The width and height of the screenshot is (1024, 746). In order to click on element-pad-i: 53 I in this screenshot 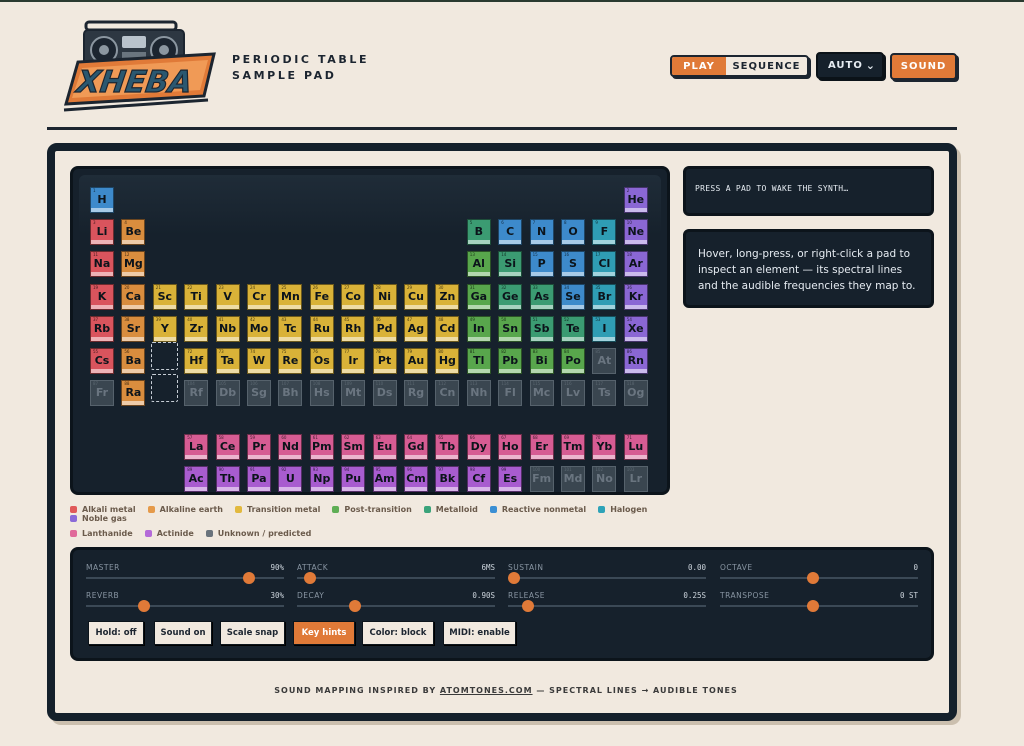, I will do `click(604, 328)`.